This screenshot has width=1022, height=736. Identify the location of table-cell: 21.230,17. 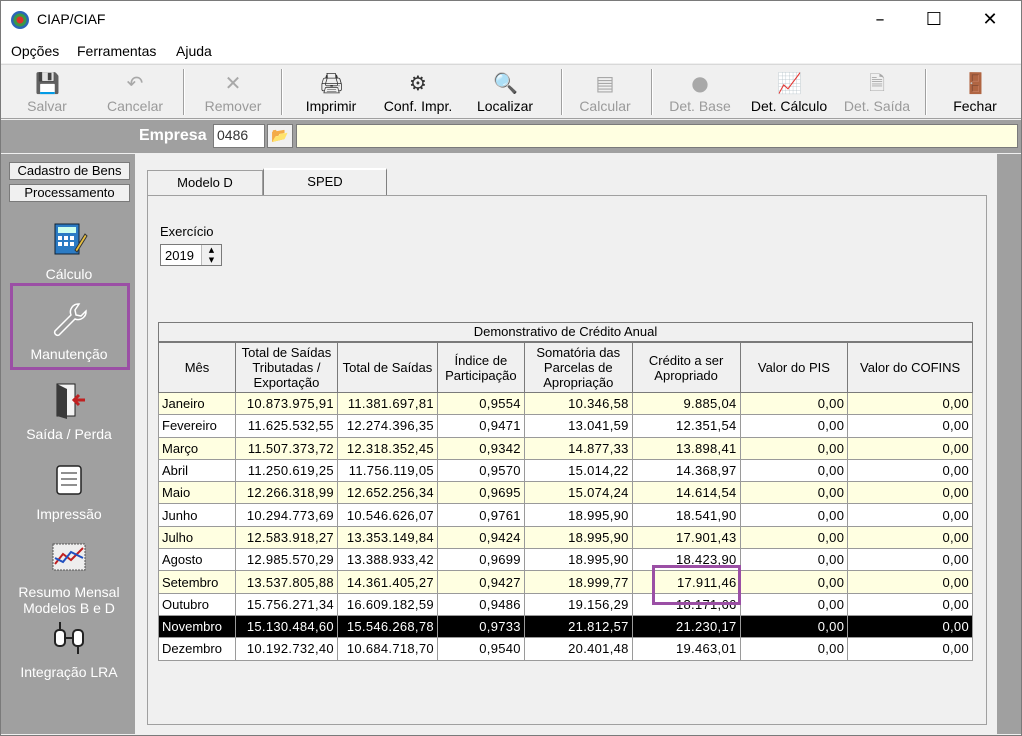
(686, 626).